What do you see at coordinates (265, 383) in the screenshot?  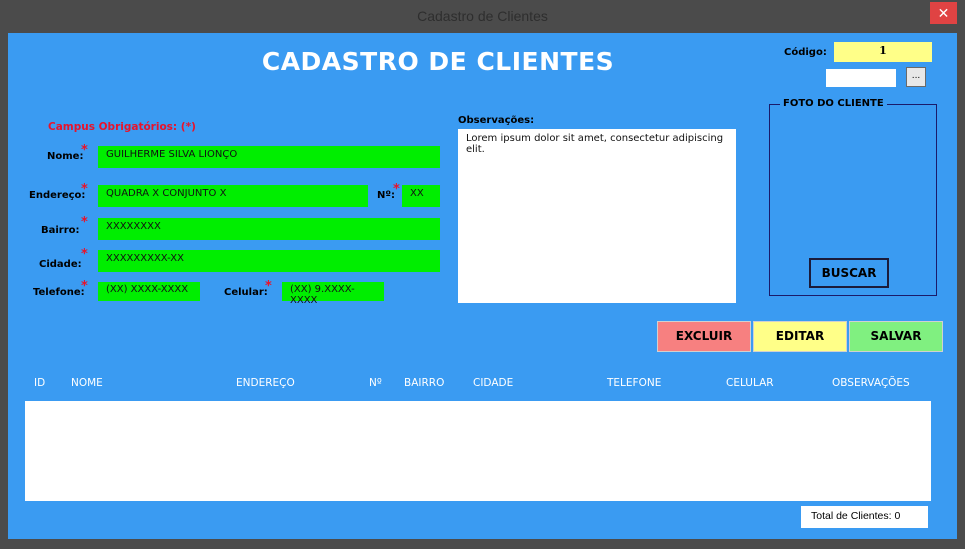 I see `column-header-endereco: ENDEREÇO` at bounding box center [265, 383].